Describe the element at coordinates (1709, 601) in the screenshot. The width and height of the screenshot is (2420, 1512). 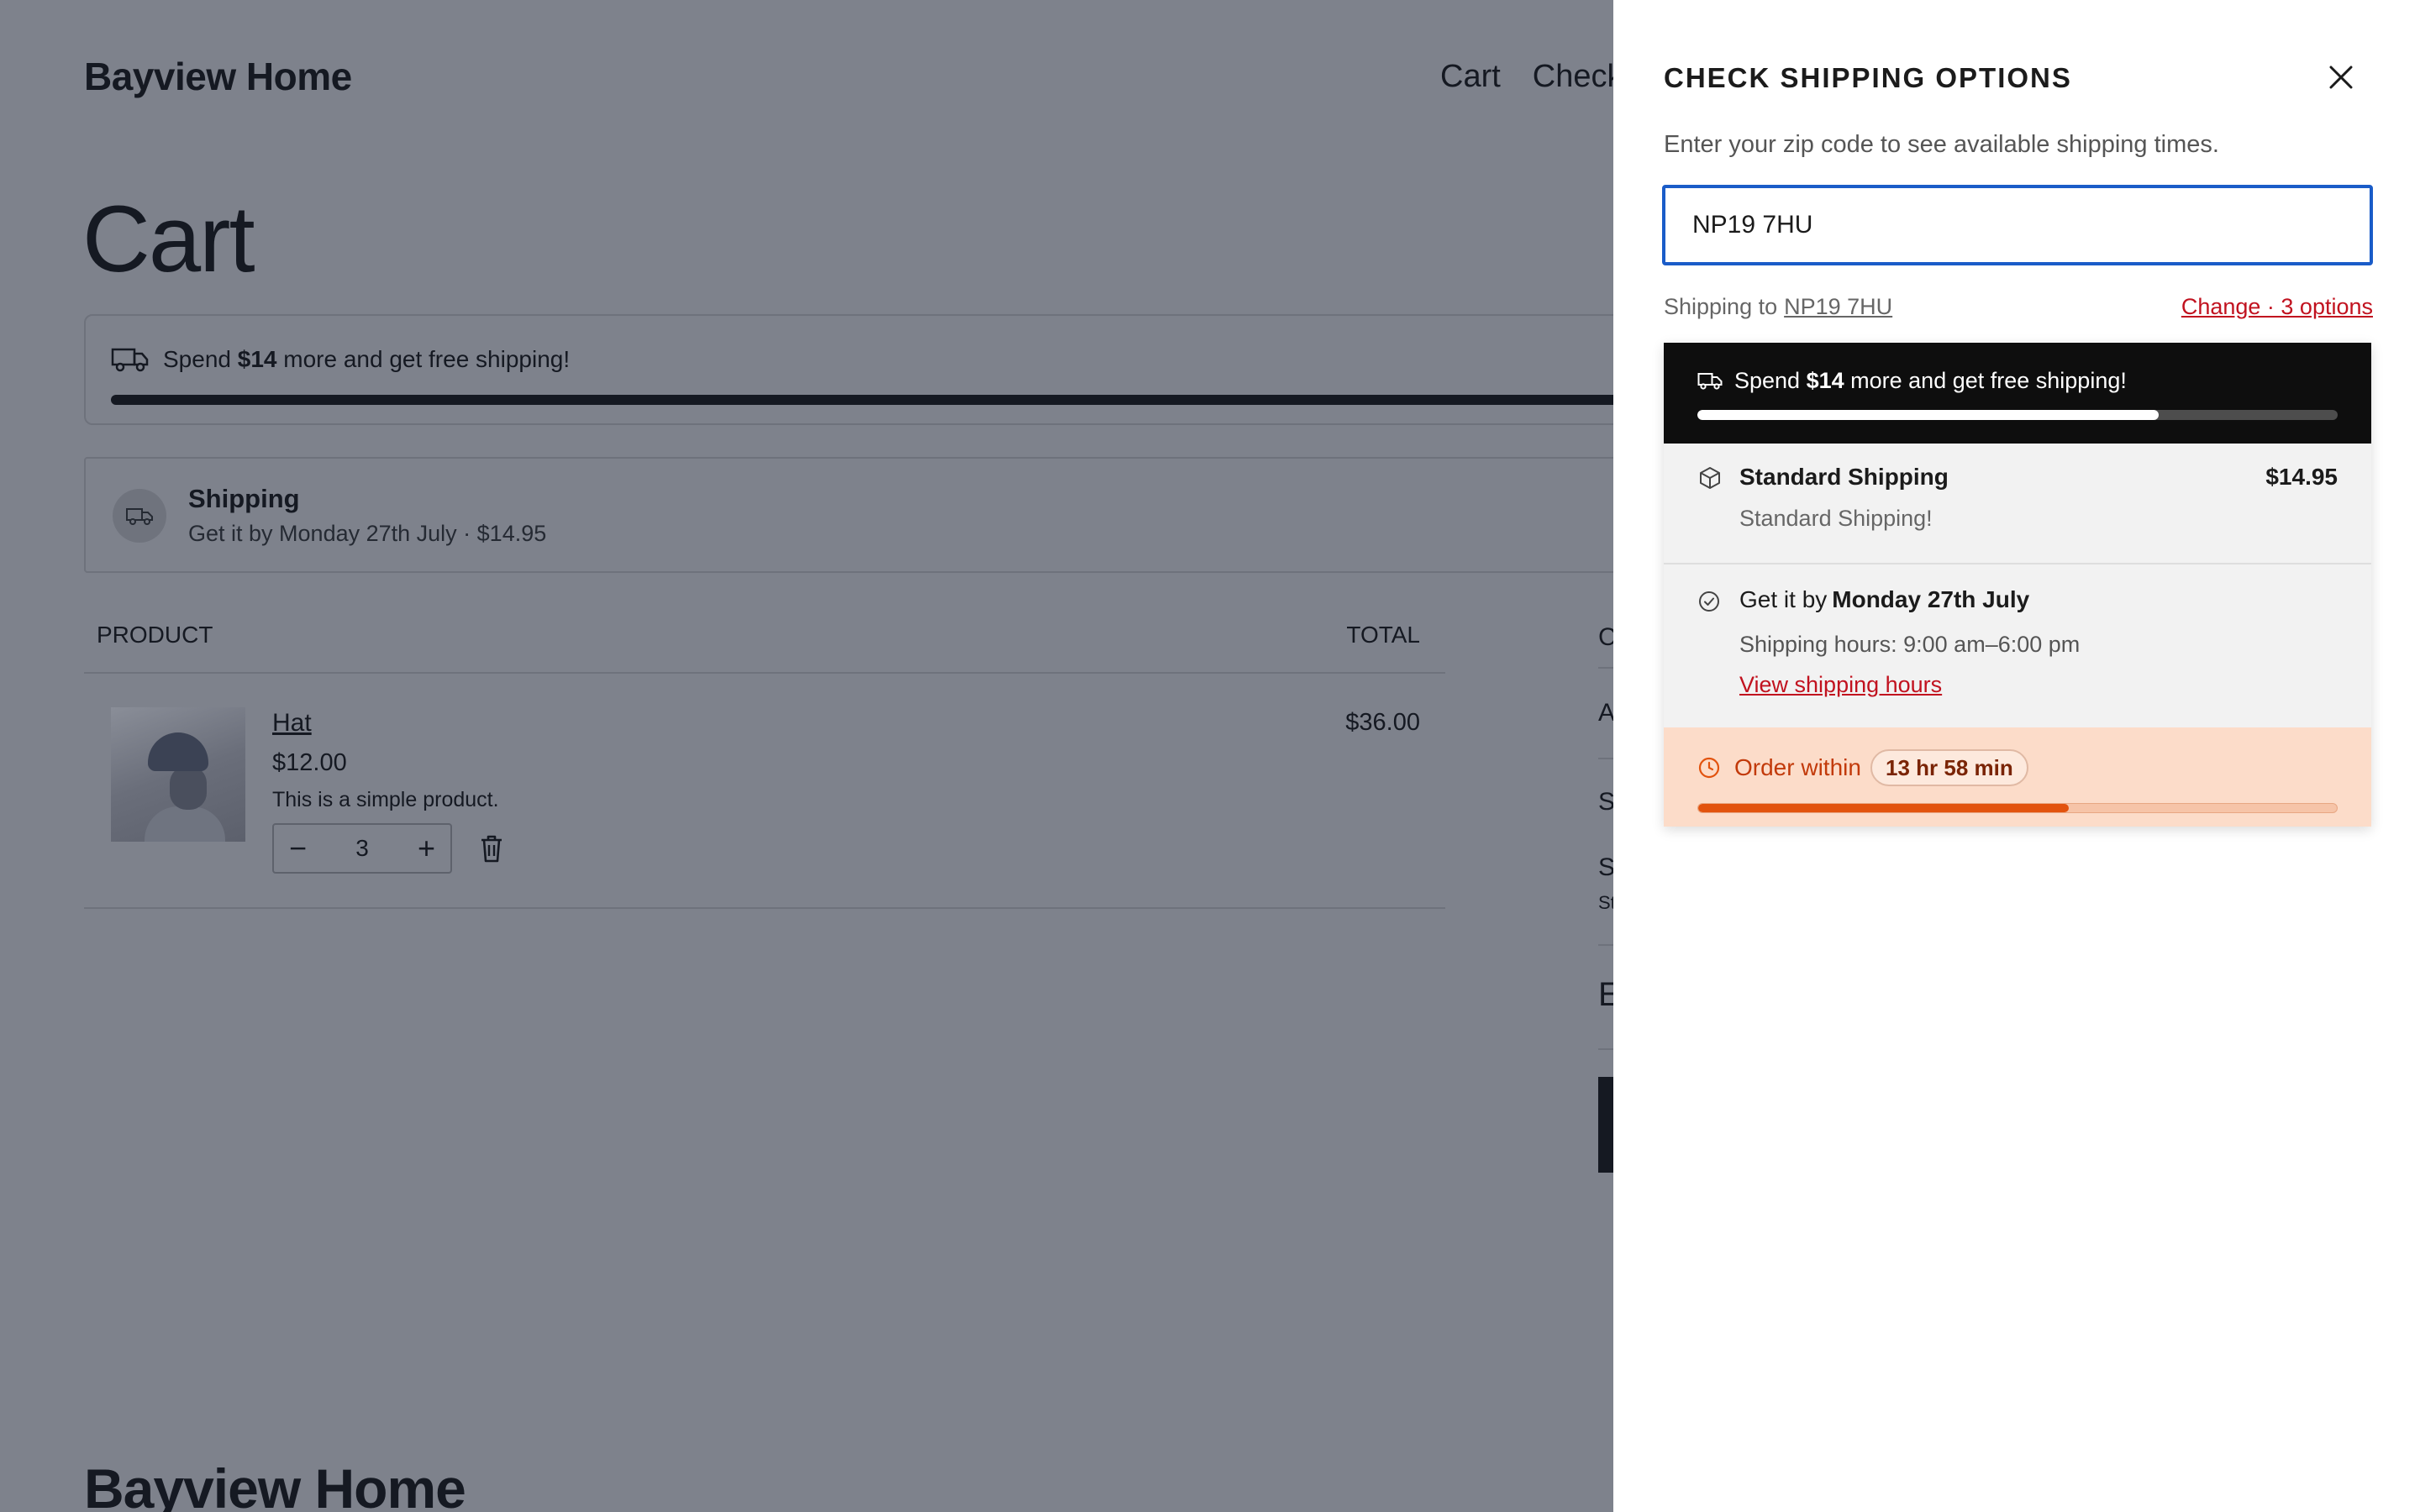
I see `check-circle-icon` at that location.